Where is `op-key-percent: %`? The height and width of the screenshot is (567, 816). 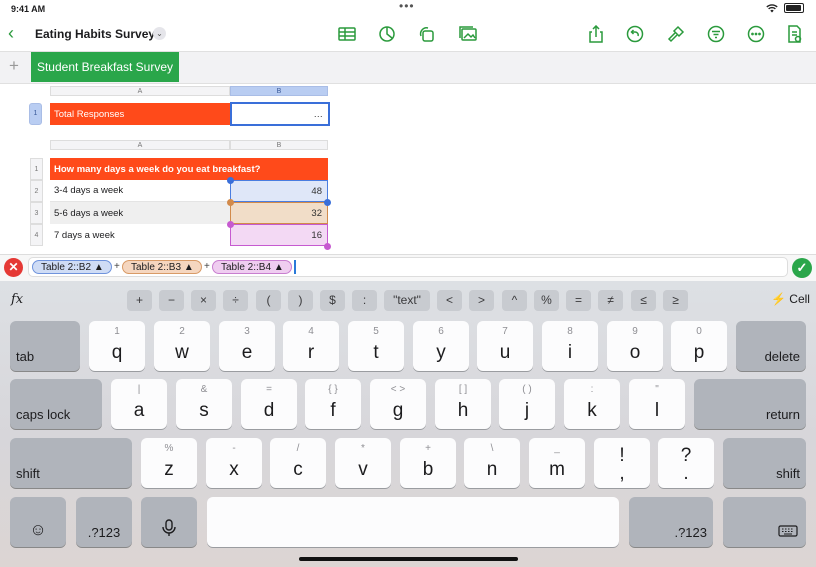 op-key-percent: % is located at coordinates (546, 300).